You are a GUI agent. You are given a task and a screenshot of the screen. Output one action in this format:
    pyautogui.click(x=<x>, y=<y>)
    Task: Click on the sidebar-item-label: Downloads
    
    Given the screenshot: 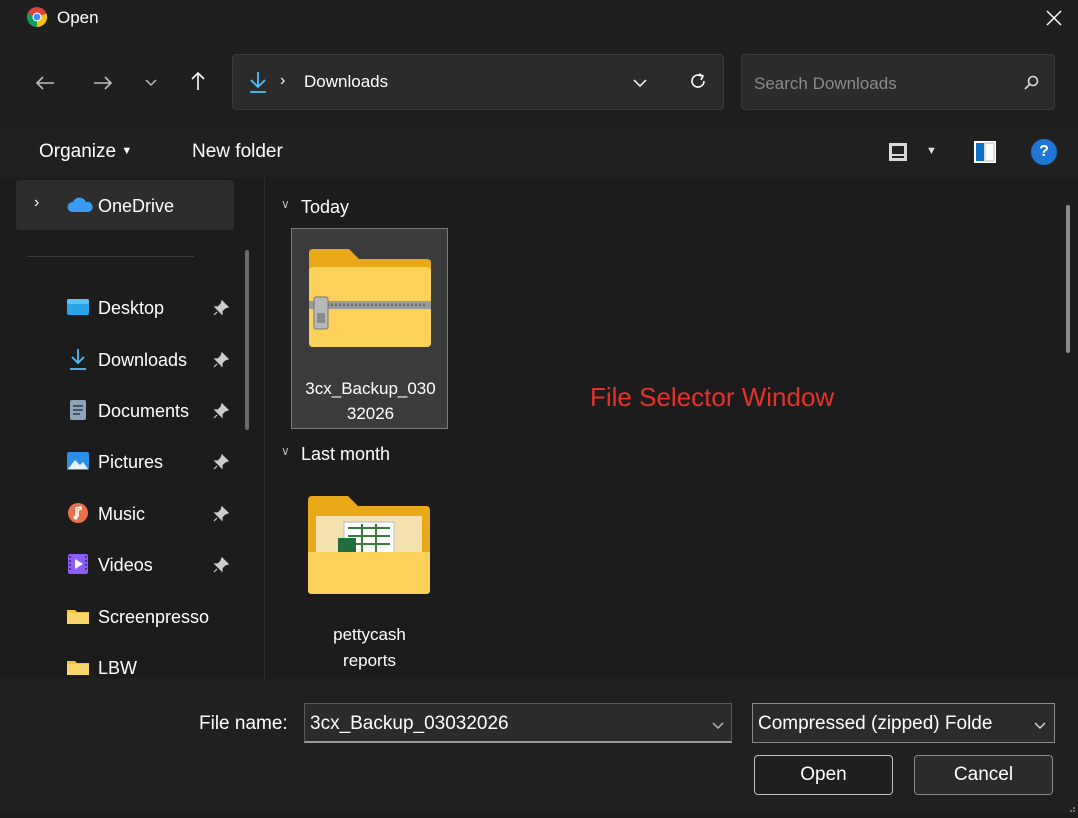 What is the action you would take?
    pyautogui.click(x=143, y=360)
    